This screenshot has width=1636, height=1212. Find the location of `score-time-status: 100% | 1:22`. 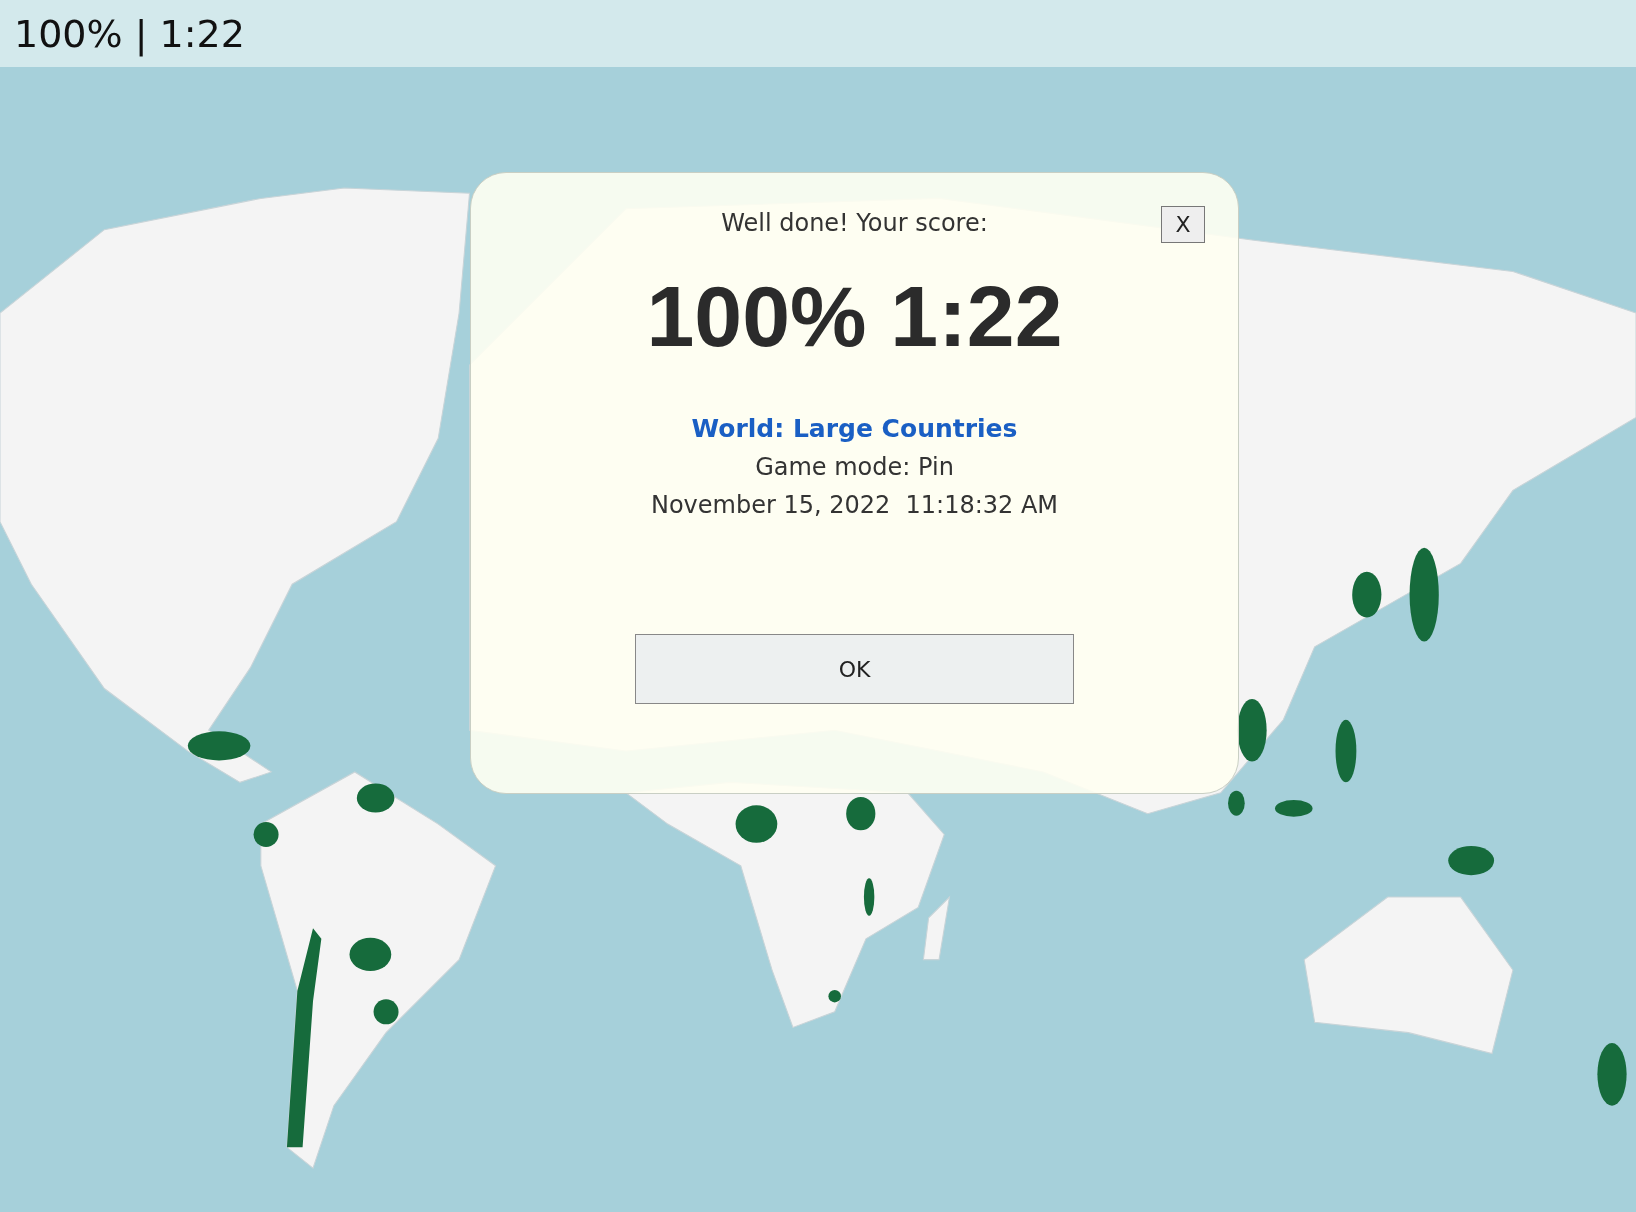

score-time-status: 100% | 1:22 is located at coordinates (129, 33).